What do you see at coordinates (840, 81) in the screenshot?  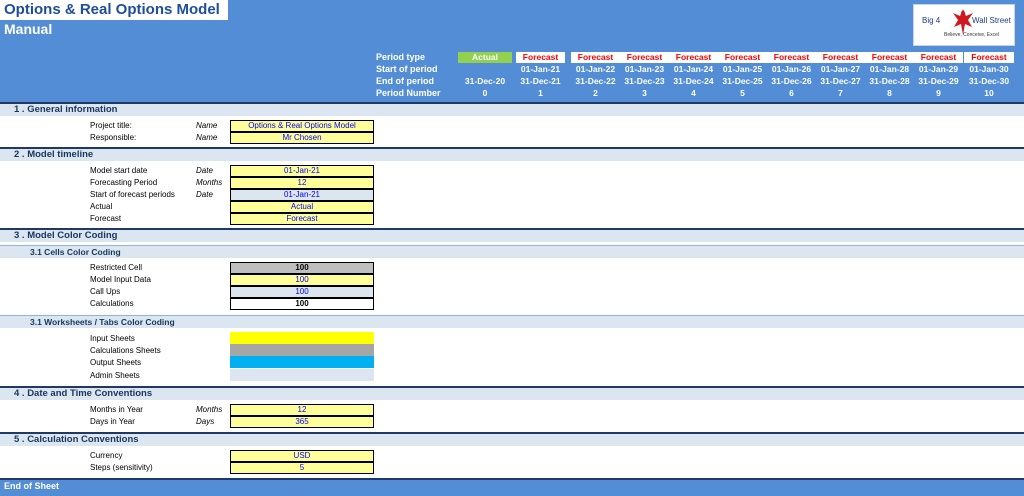 I see `period-end-cell: 31-Dec-27` at bounding box center [840, 81].